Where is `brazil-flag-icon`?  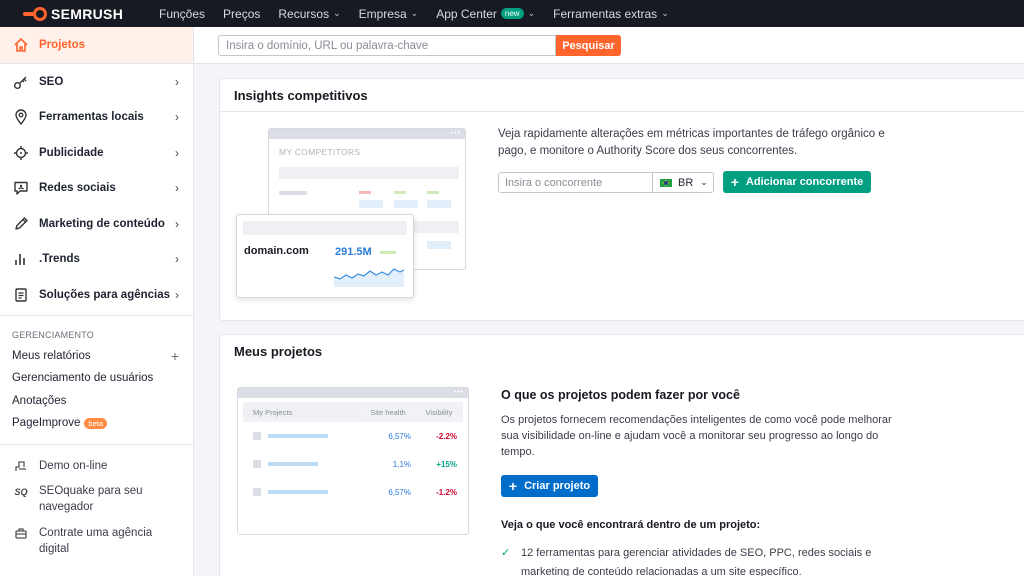
brazil-flag-icon is located at coordinates (666, 182).